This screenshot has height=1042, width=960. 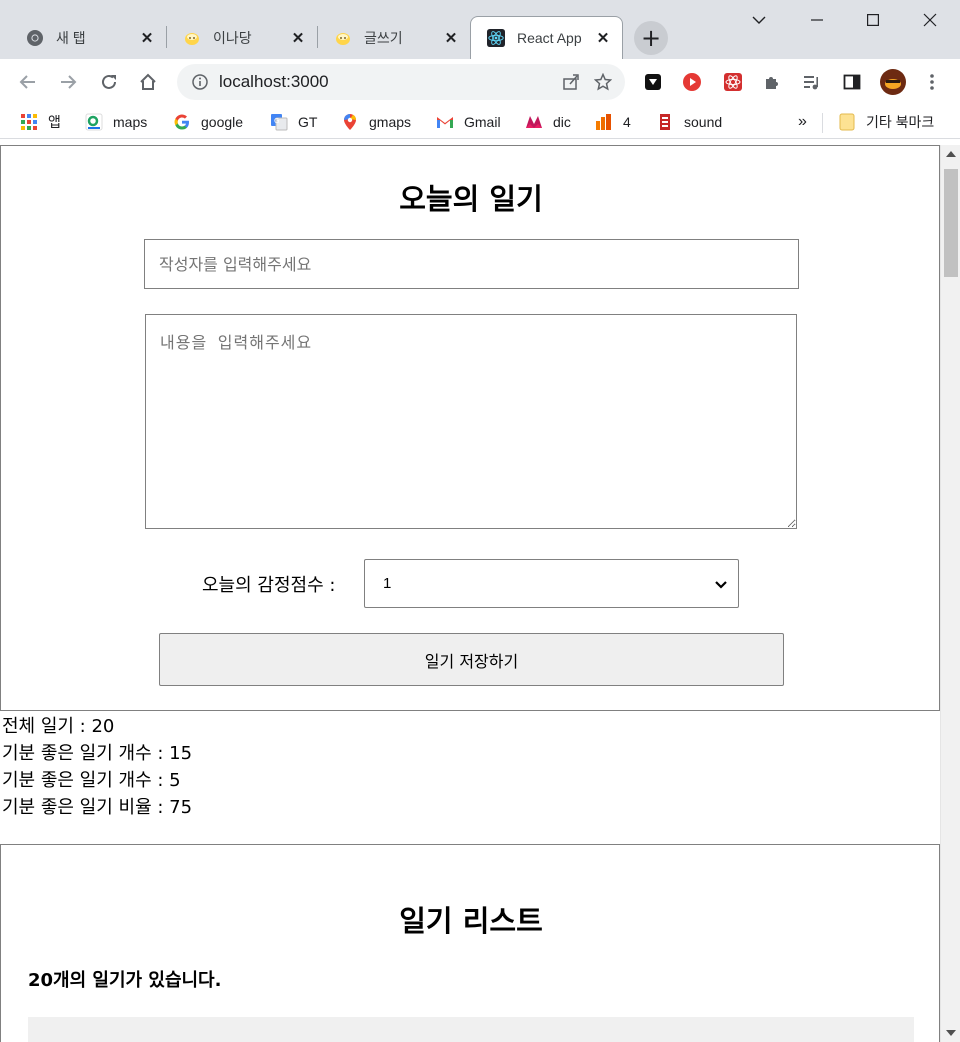 I want to click on maps-icon, so click(x=94, y=122).